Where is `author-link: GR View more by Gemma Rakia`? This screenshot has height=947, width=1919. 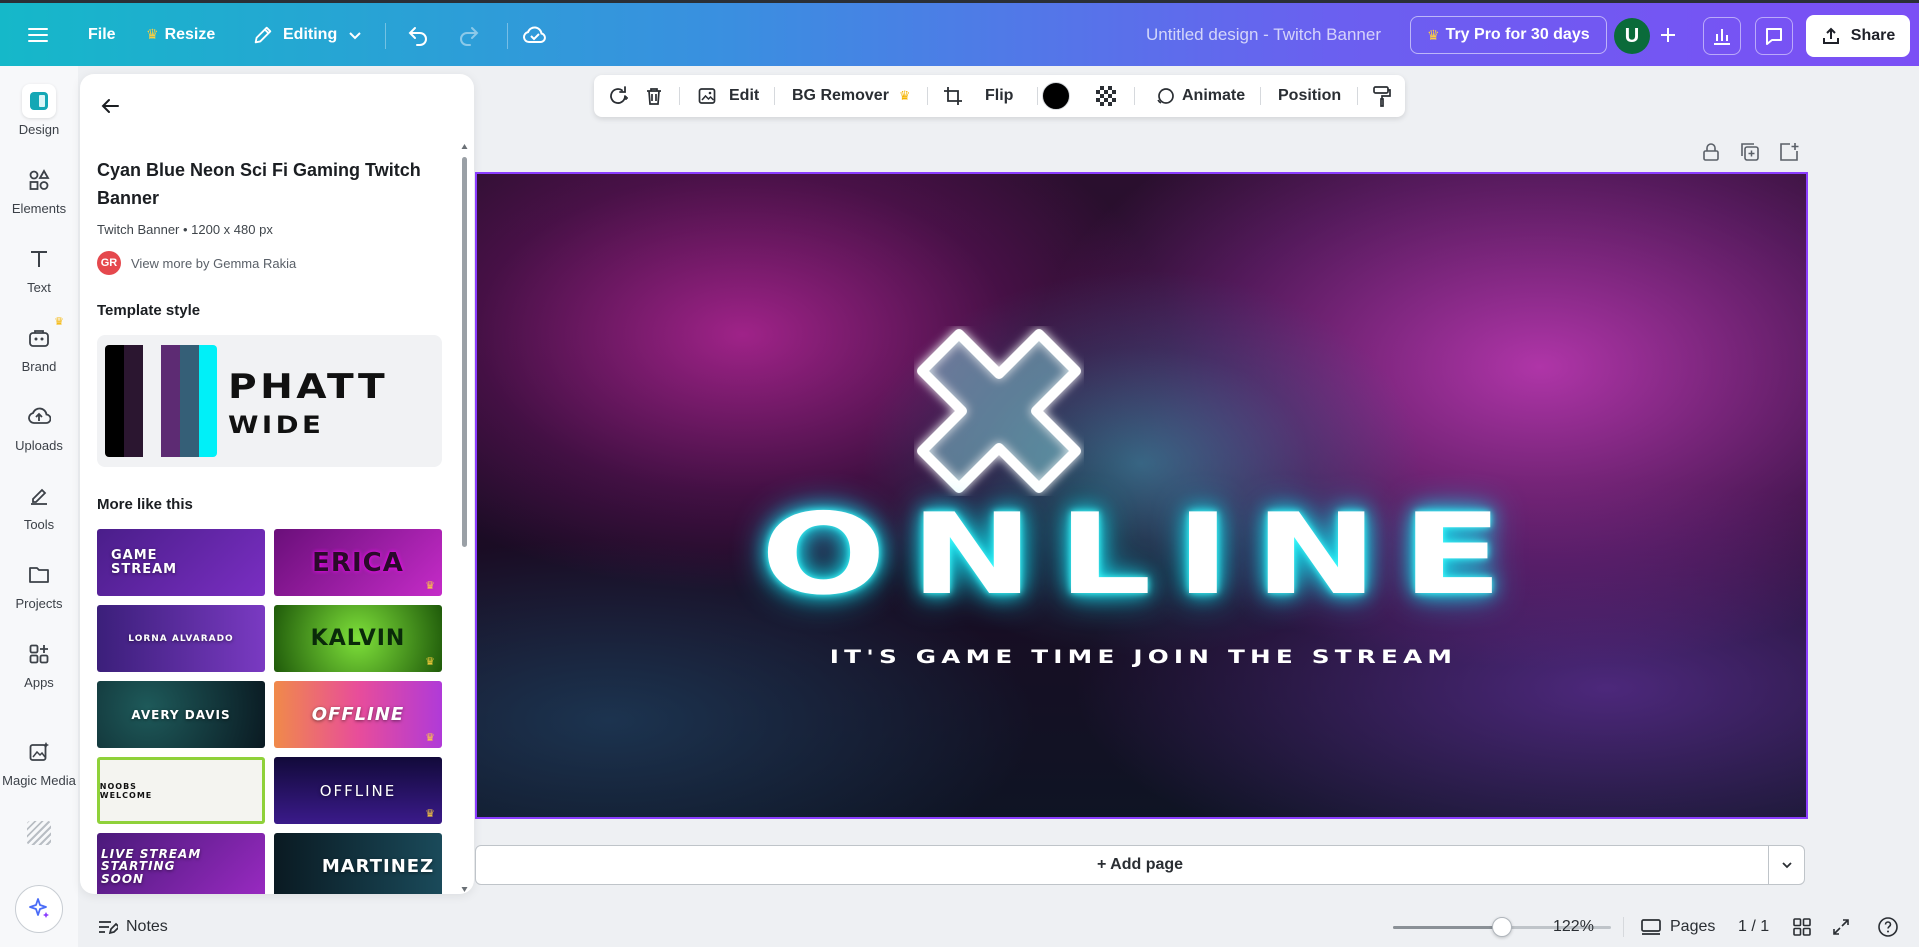 author-link: GR View more by Gemma Rakia is located at coordinates (196, 263).